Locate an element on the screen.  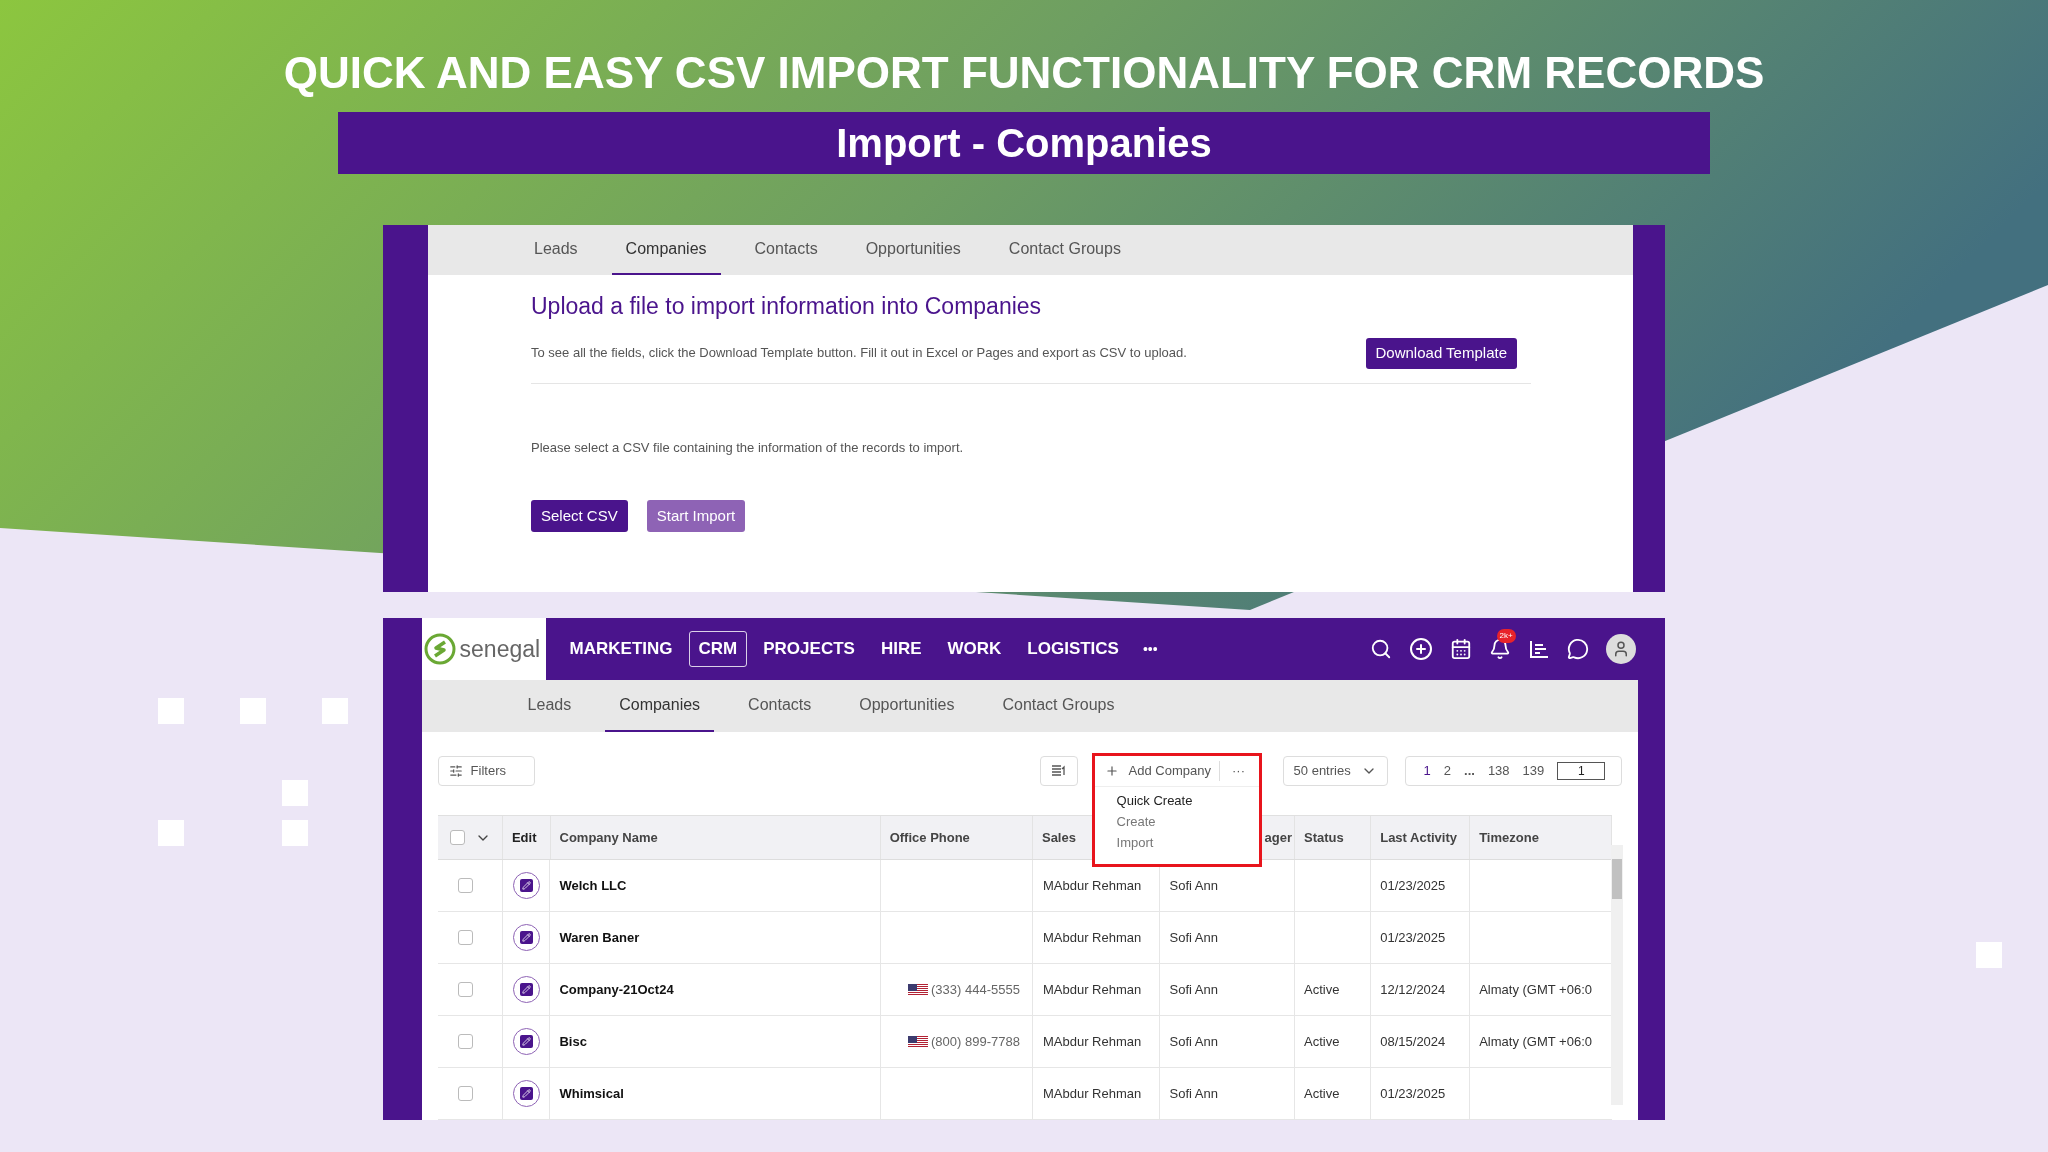
menu-item: Quick Create is located at coordinates (1187, 801).